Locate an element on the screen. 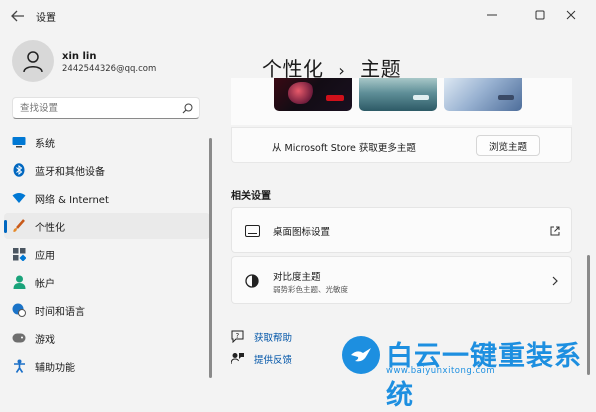 Image resolution: width=596 pixels, height=412 pixels. sidebar-item-personalization: 个性化 is located at coordinates (107, 226).